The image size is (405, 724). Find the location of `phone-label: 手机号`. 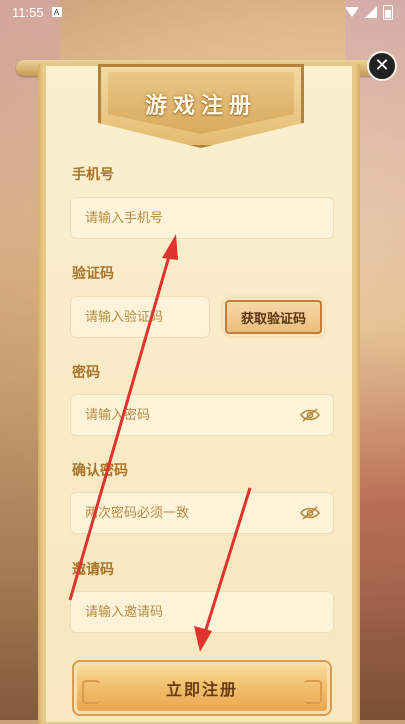

phone-label: 手机号 is located at coordinates (93, 175).